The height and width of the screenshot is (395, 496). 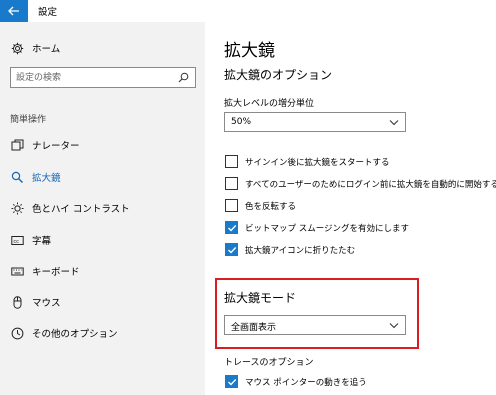 What do you see at coordinates (183, 77) in the screenshot?
I see `search-icon` at bounding box center [183, 77].